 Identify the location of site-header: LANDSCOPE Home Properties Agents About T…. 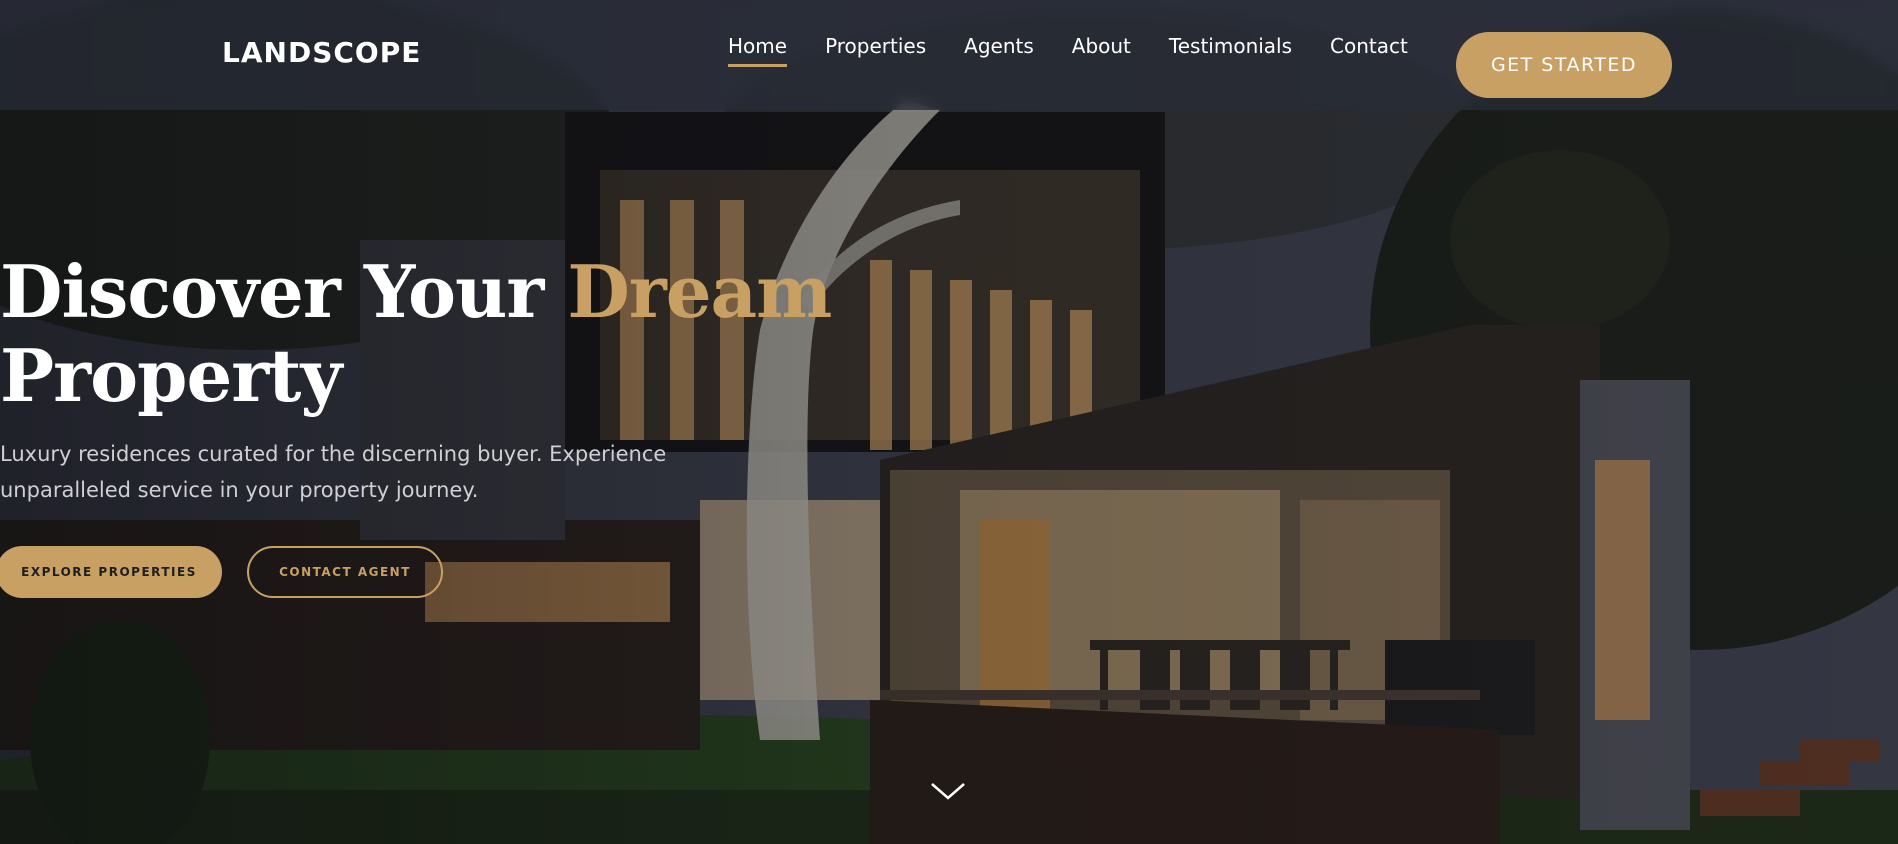
(949, 55).